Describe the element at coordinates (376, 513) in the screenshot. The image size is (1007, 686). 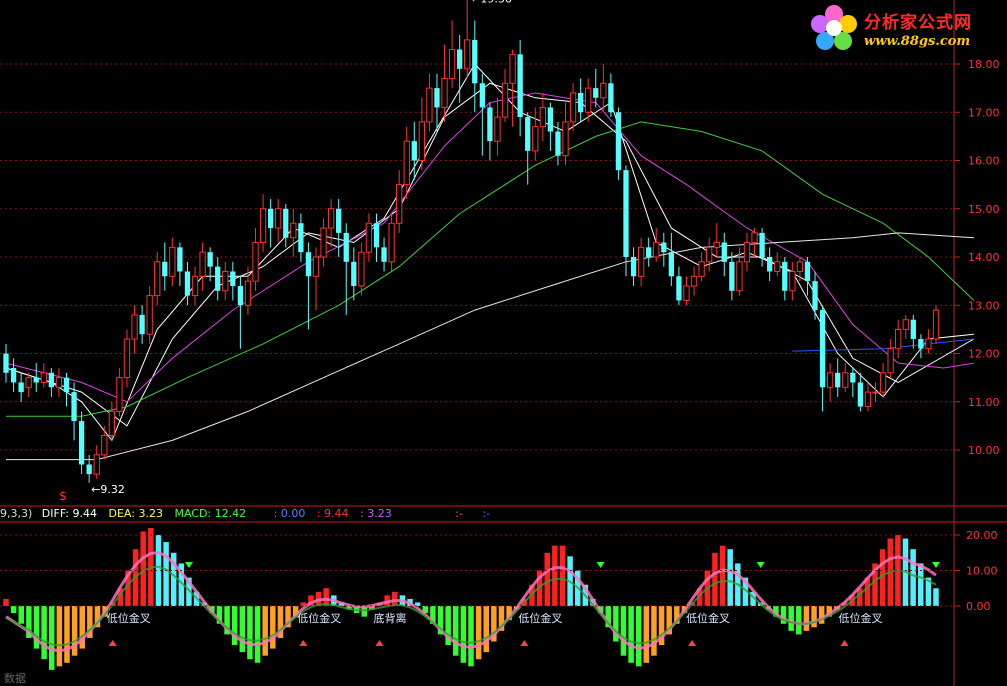
I see `value-3: : 3.23` at that location.